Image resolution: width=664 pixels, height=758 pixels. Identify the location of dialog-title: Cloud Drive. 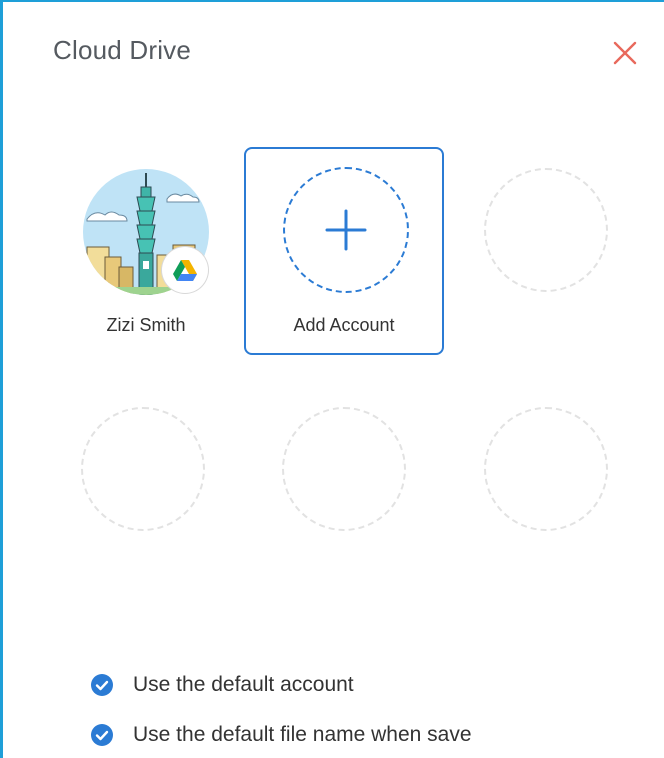
(122, 50).